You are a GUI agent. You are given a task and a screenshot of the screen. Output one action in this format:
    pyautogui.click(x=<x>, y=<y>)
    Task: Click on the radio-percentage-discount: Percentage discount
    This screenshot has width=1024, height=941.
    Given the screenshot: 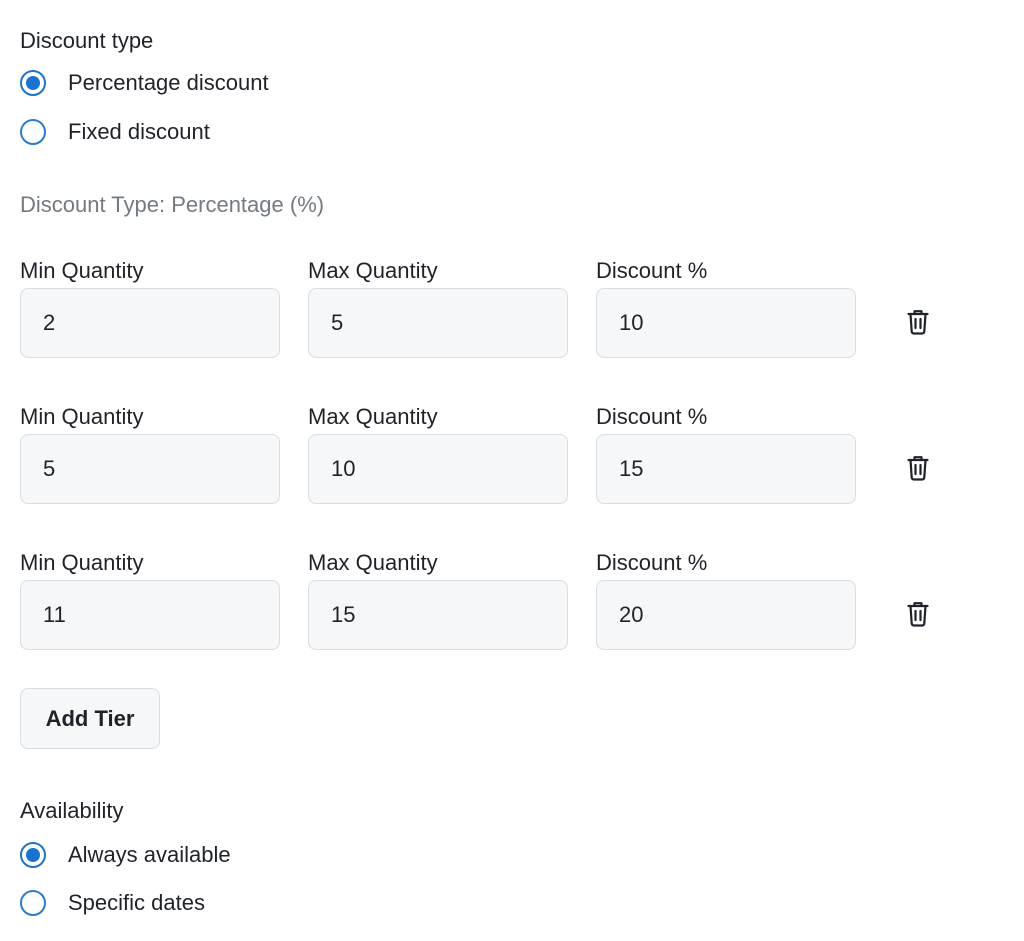 What is the action you would take?
    pyautogui.click(x=144, y=83)
    